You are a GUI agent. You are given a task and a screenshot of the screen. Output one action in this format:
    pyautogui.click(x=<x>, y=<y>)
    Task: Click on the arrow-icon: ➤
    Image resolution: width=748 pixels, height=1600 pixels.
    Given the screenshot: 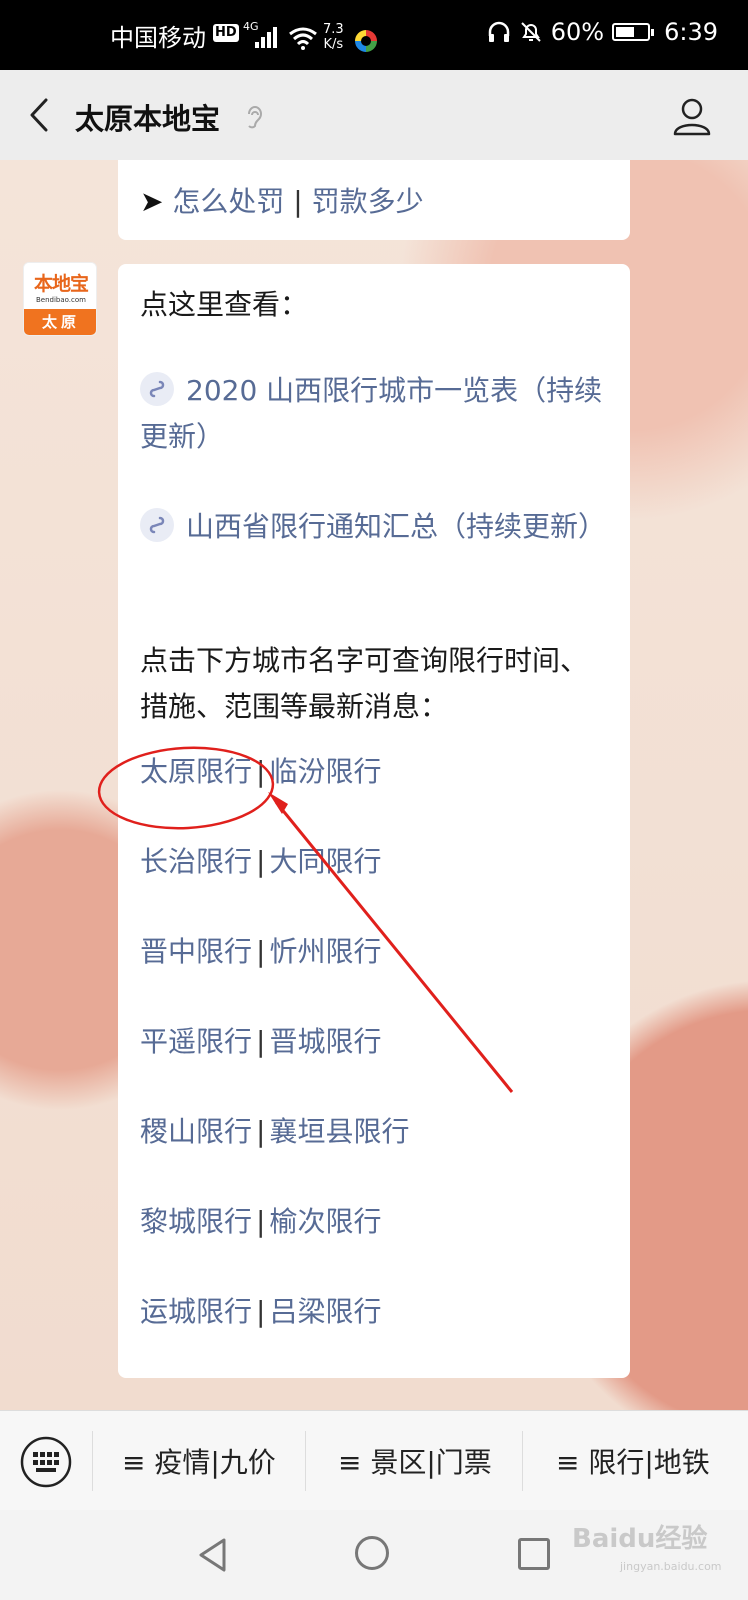 What is the action you would take?
    pyautogui.click(x=152, y=201)
    